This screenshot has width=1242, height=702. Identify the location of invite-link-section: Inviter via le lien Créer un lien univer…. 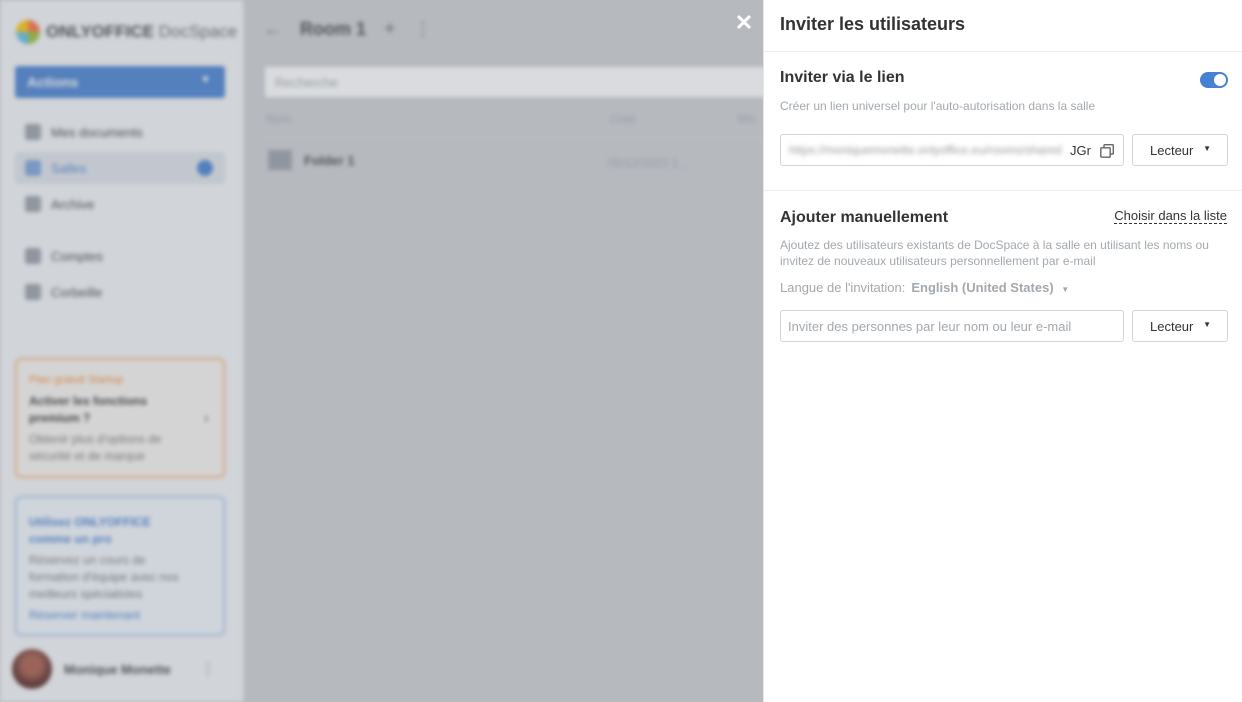
(1003, 121).